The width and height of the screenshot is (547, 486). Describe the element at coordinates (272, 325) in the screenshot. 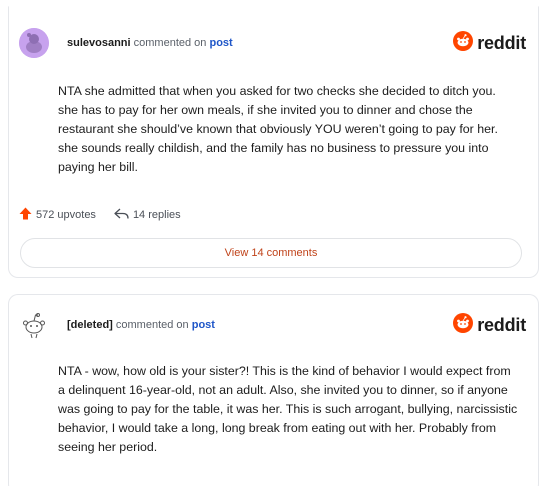

I see `comment-header: [deleted] commented on post reddit` at that location.